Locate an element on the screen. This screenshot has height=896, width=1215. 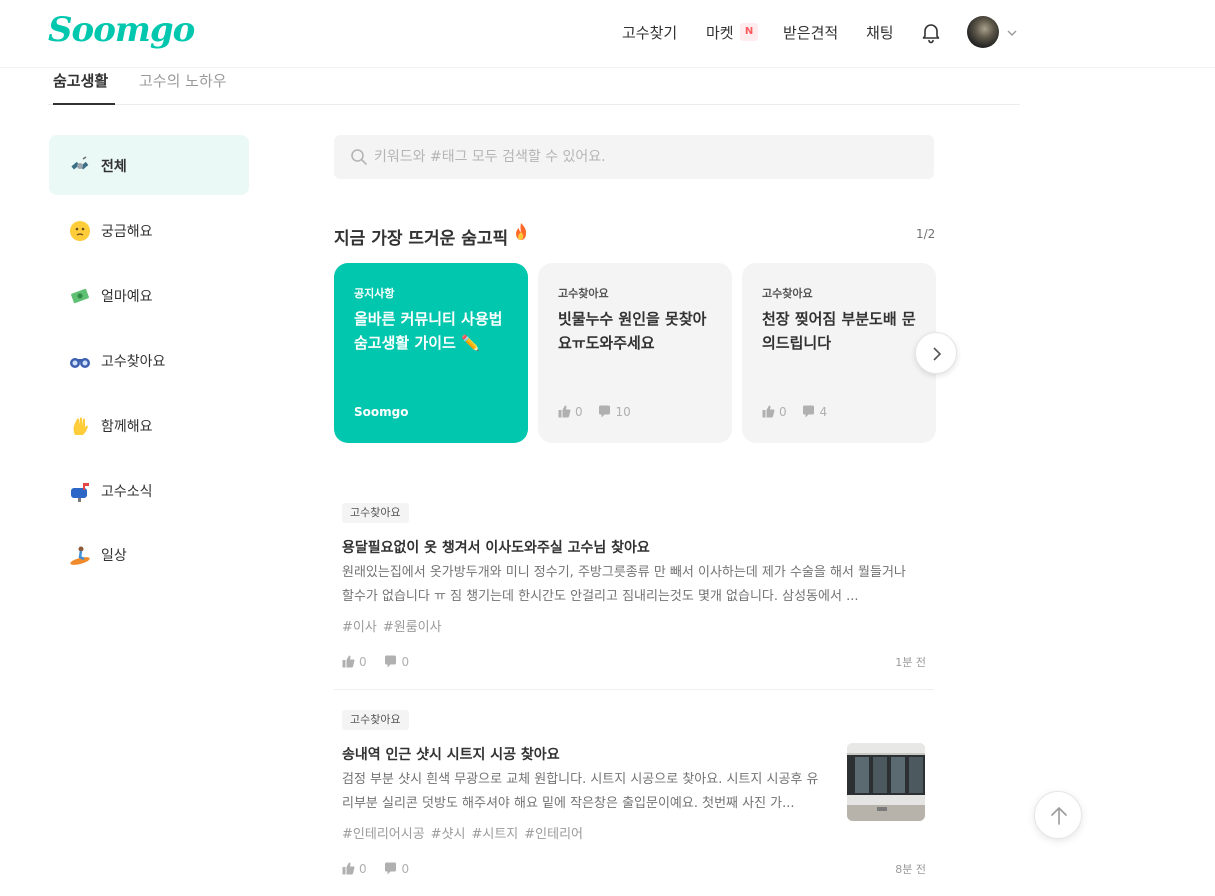
tag: #인테리어 is located at coordinates (553, 834).